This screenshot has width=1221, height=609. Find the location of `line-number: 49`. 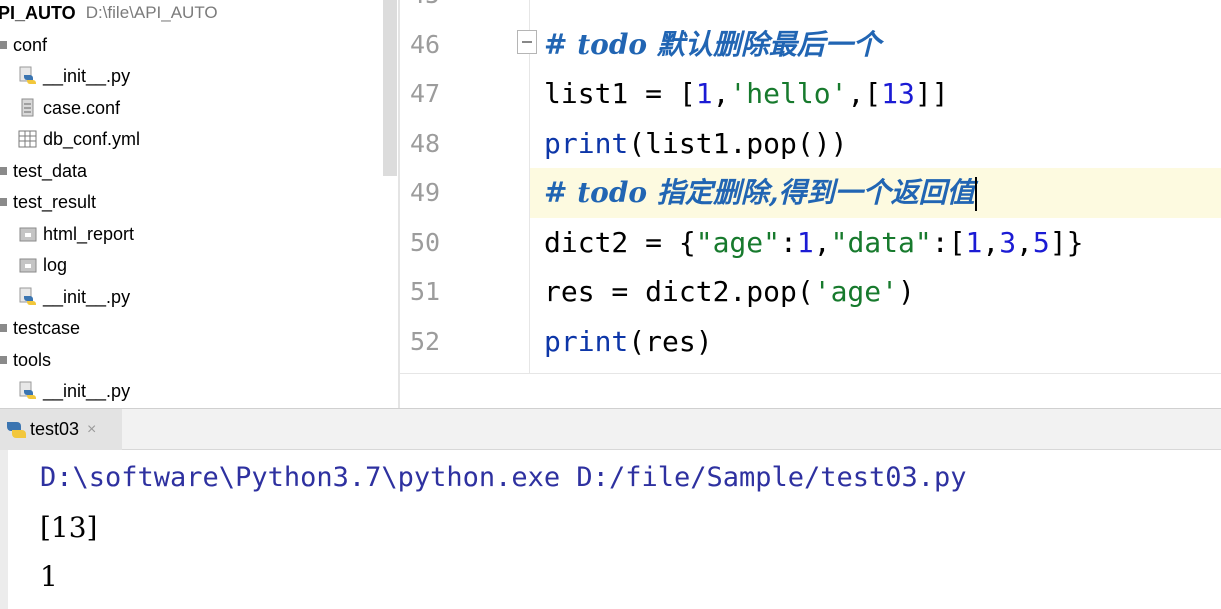

line-number: 49 is located at coordinates (425, 192).